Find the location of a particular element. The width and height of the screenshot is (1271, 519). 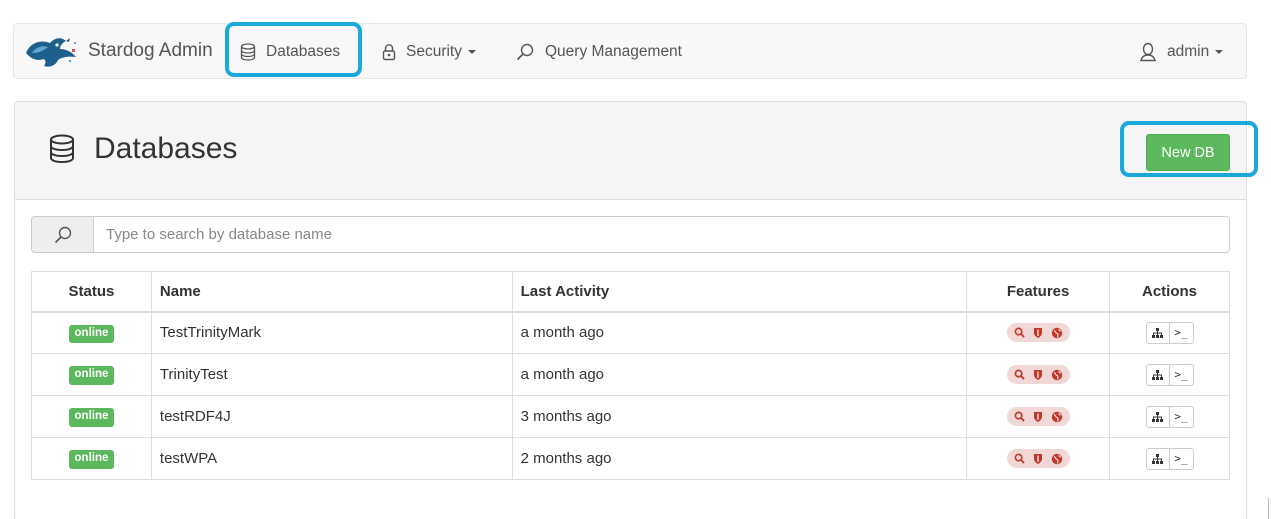

last-activity: 3 months ago is located at coordinates (739, 416).